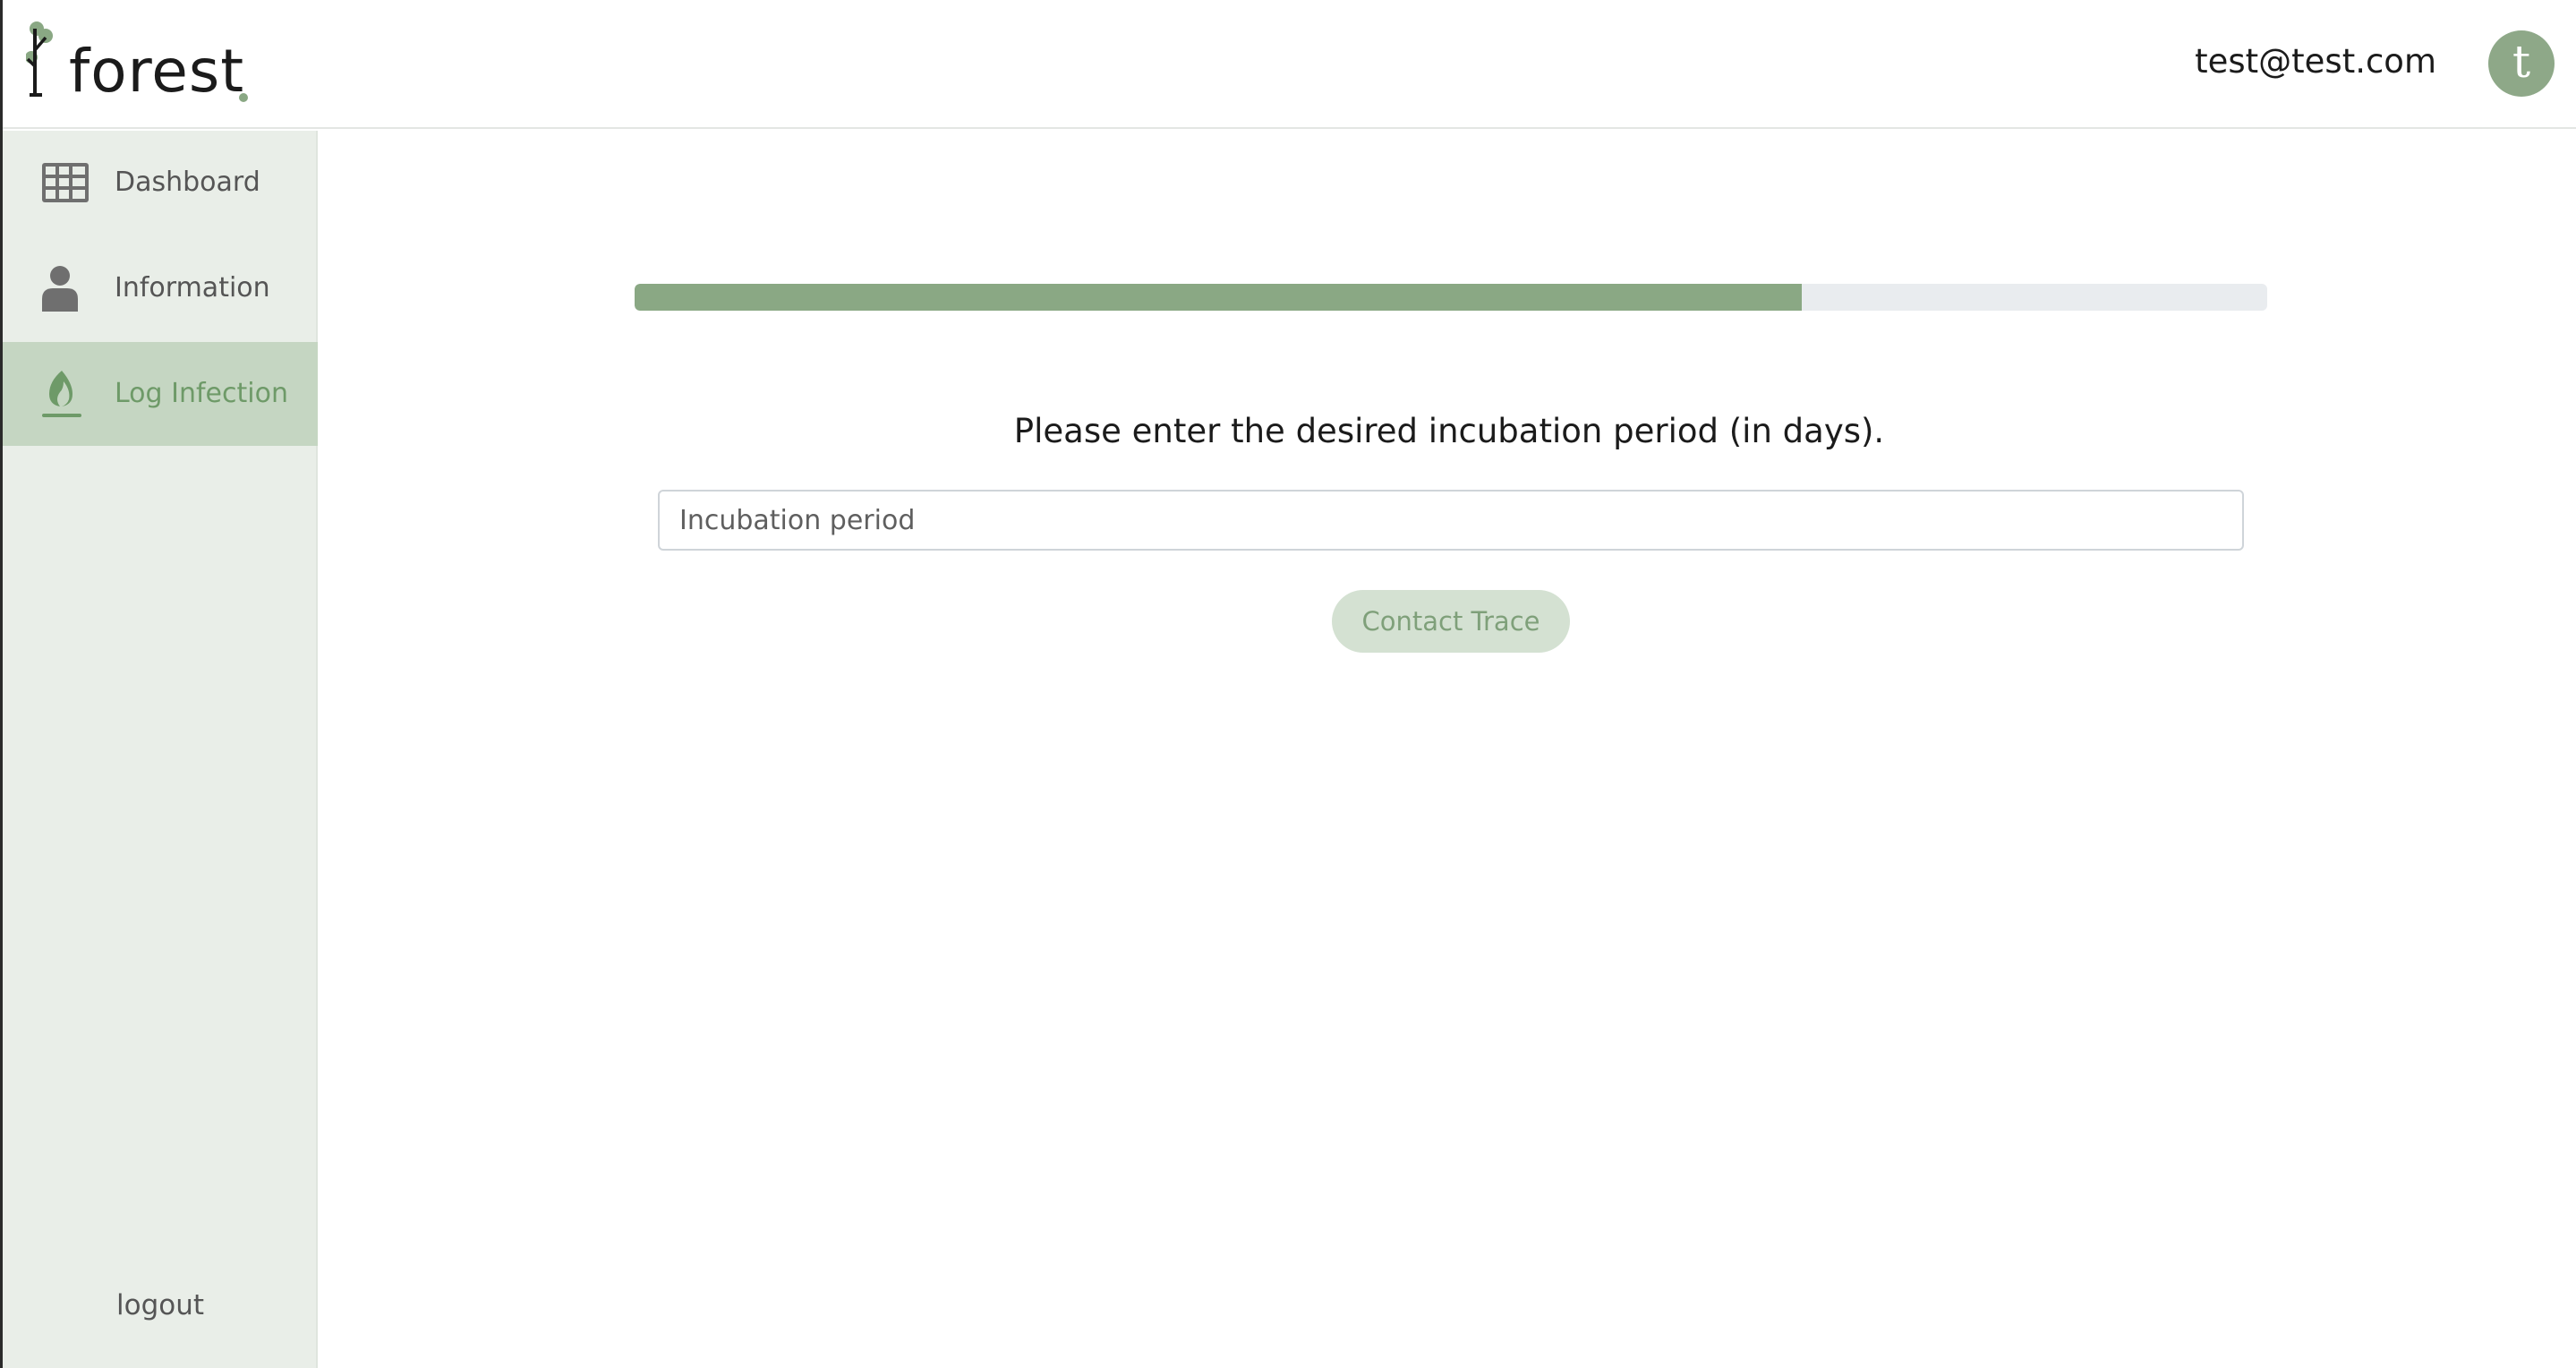  I want to click on sidebar-item-label: Information, so click(192, 288).